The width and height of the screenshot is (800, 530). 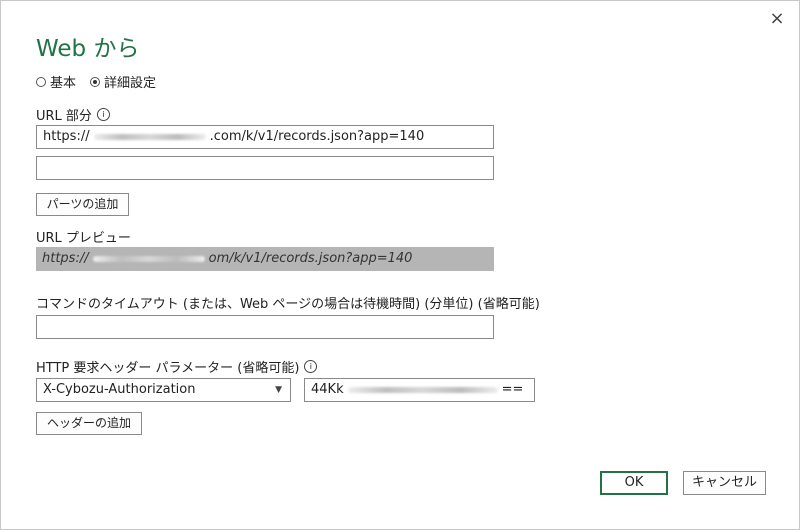 I want to click on headers-label: HTTP 要求ヘッダー パラメーター (省略可能) i, so click(x=177, y=366).